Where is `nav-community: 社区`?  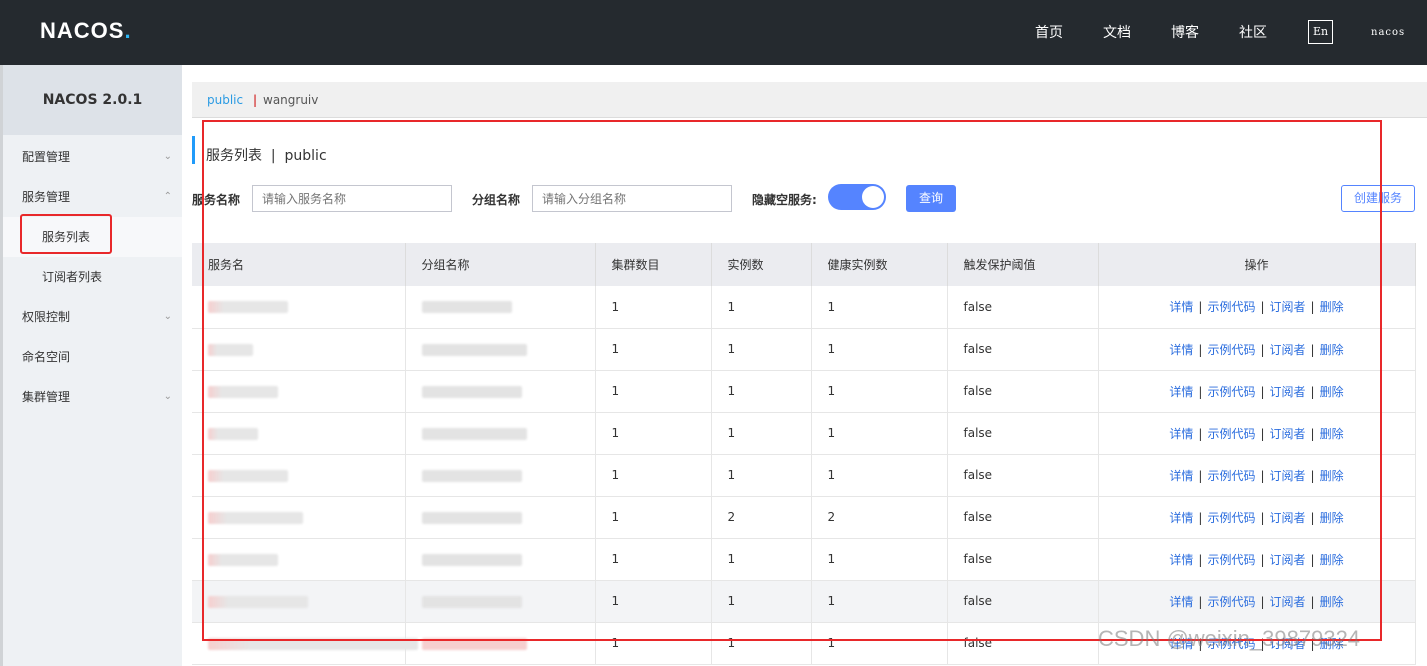 nav-community: 社区 is located at coordinates (1253, 32).